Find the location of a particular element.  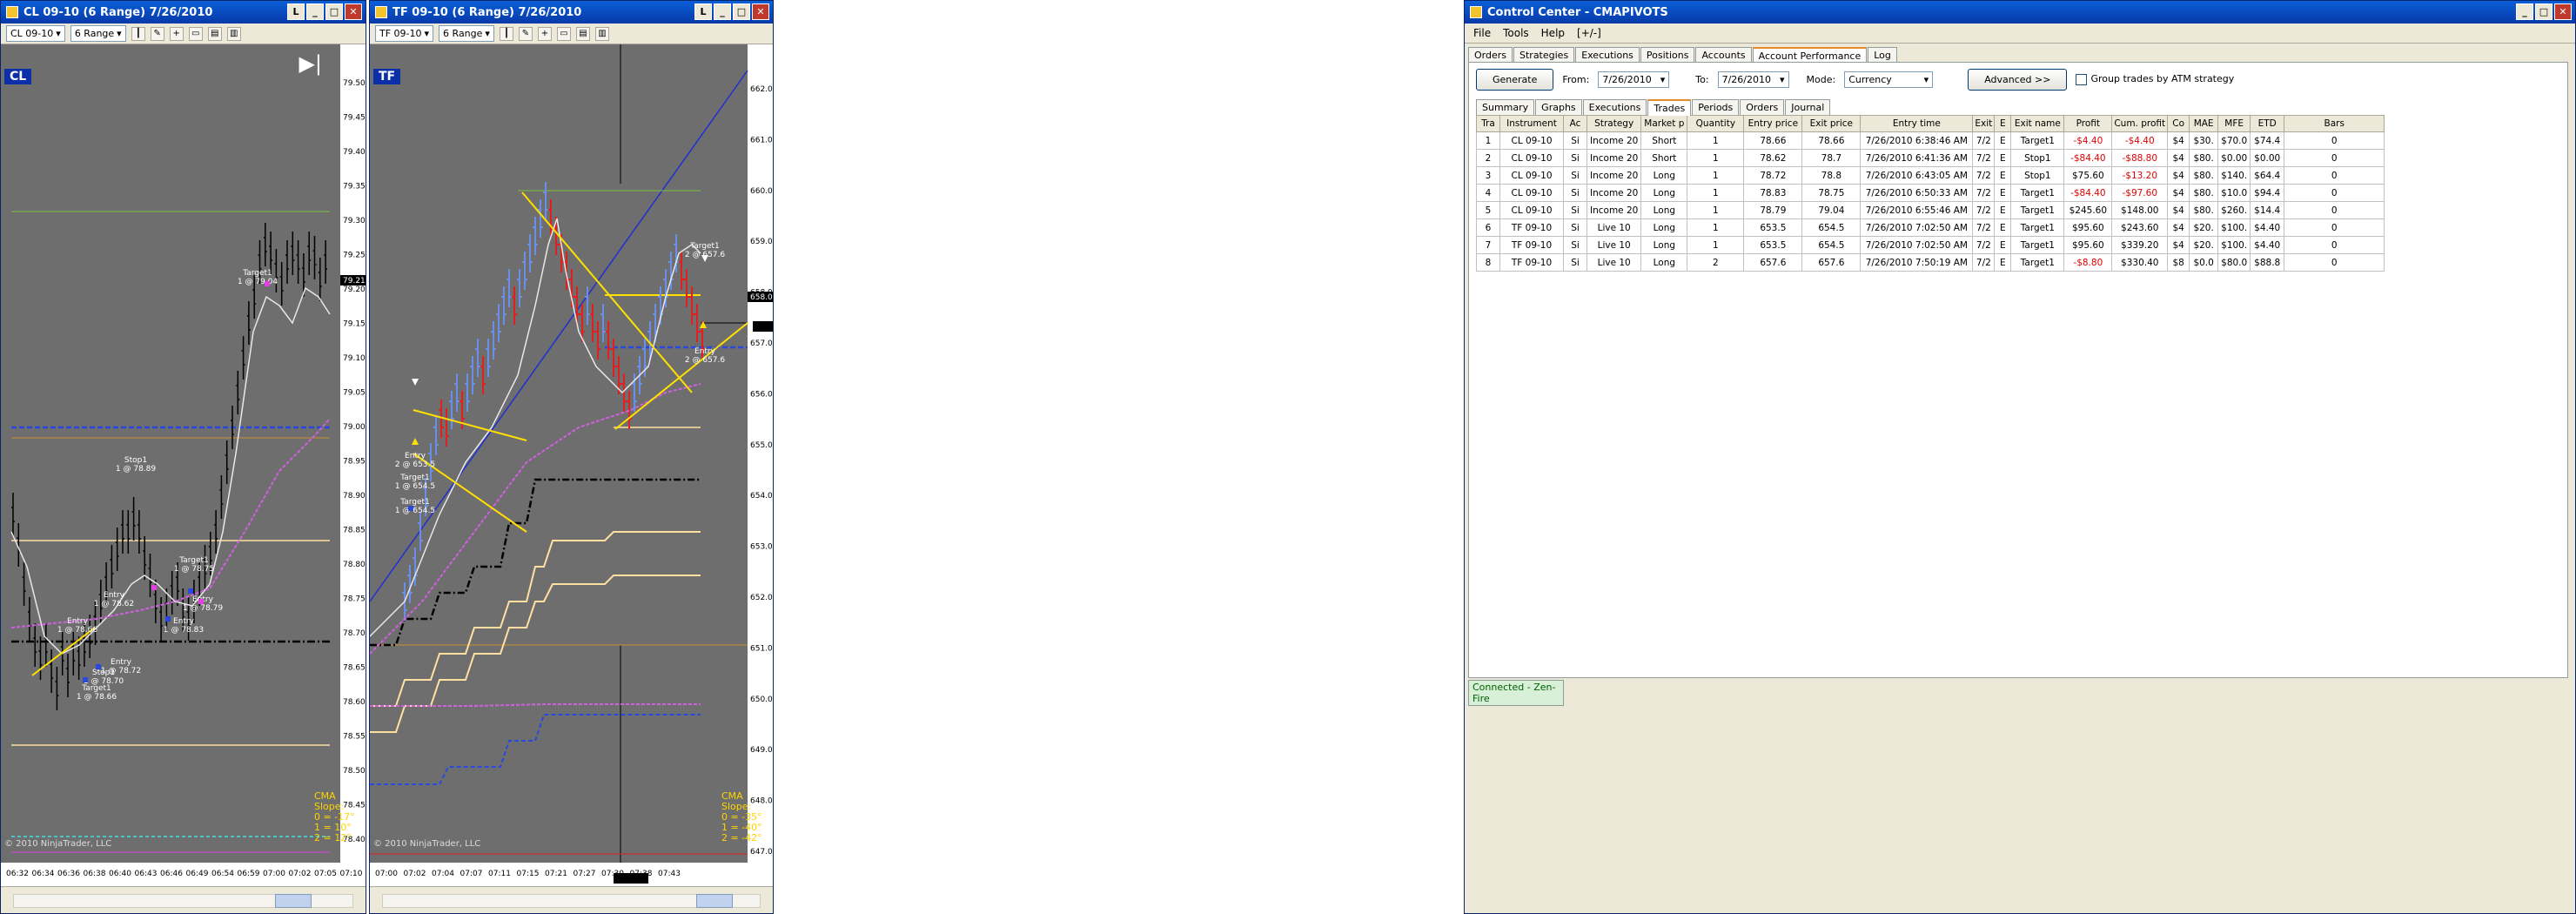

column-header: Ac is located at coordinates (1575, 124).